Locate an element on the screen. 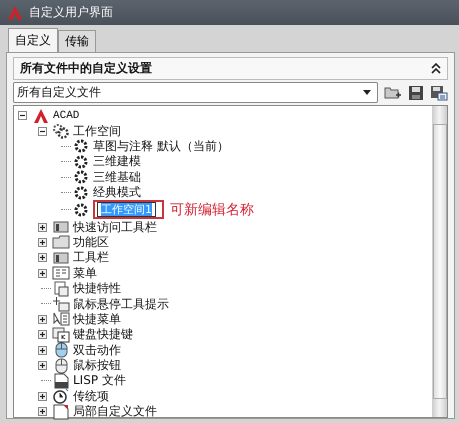 The height and width of the screenshot is (423, 459). properties-icon is located at coordinates (61, 288).